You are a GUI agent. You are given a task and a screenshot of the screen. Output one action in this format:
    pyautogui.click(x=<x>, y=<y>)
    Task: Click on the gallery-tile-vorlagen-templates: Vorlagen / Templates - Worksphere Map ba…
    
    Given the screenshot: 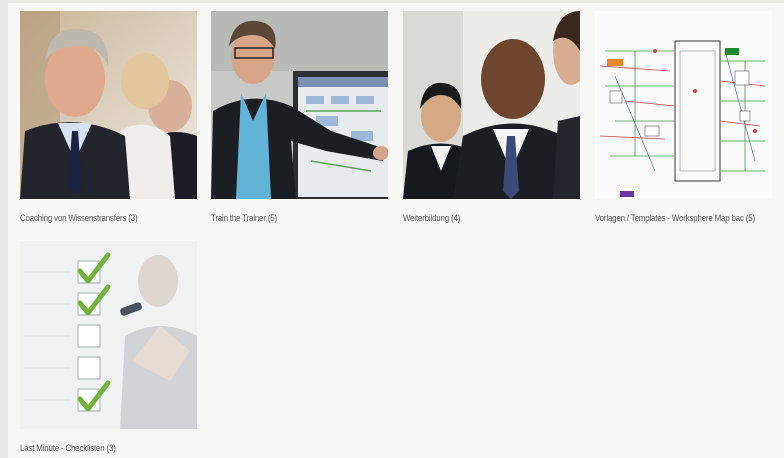 What is the action you would take?
    pyautogui.click(x=683, y=117)
    